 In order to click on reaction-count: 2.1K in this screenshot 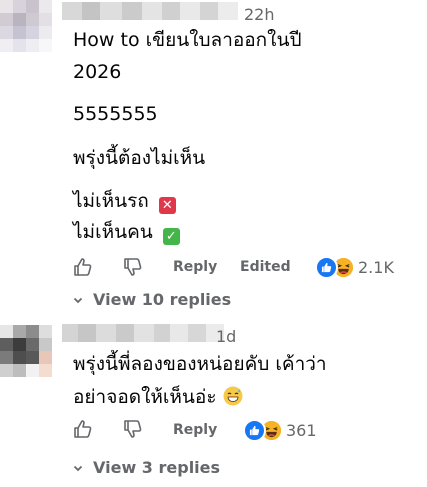, I will do `click(376, 267)`.